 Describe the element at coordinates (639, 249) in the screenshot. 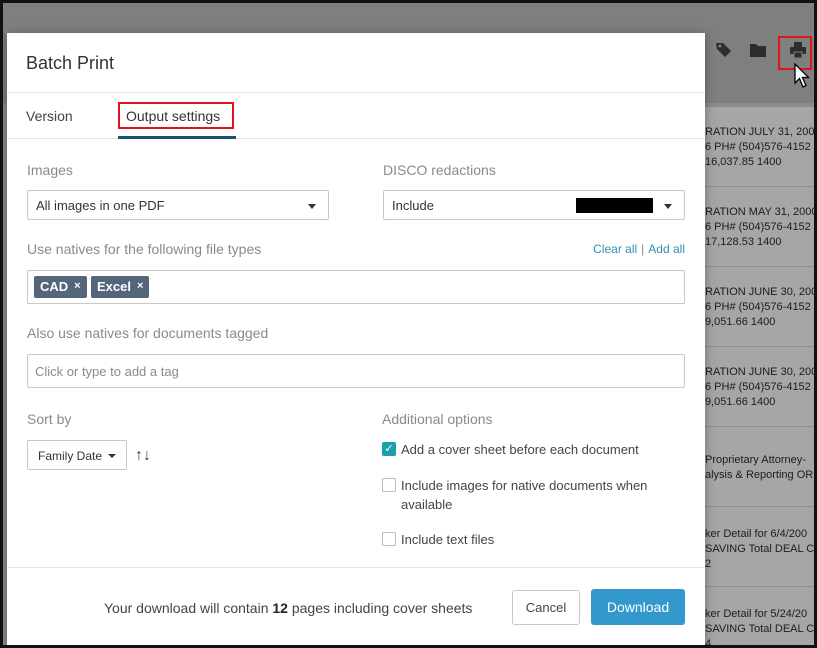

I see `natives-links: Clear all | Add all` at that location.